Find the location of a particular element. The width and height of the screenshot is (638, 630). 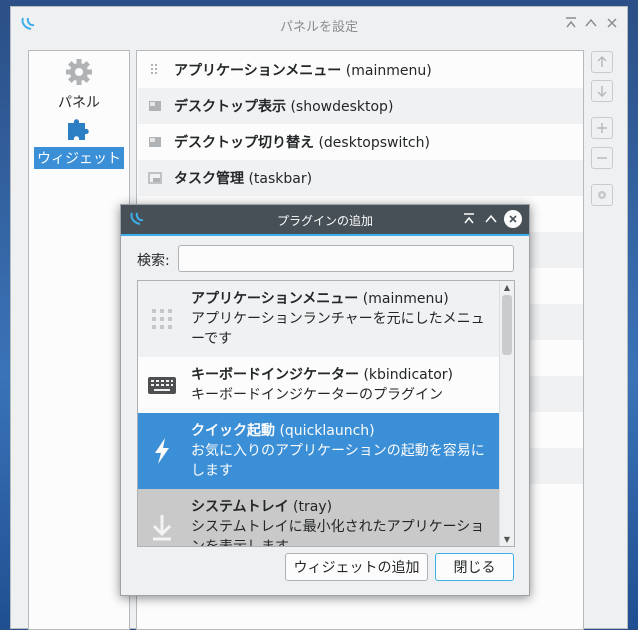

plugin-id: (taskbar) is located at coordinates (280, 179).